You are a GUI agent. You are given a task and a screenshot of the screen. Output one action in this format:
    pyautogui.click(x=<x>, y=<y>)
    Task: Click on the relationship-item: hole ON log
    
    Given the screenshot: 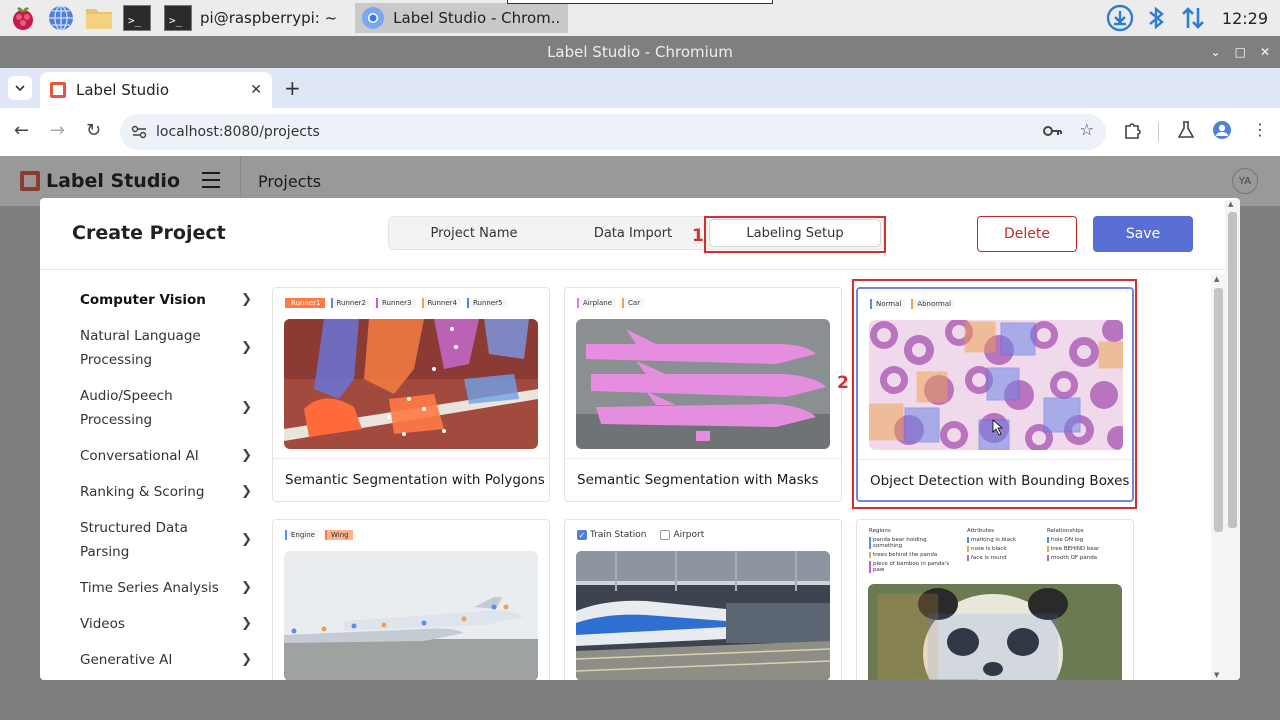 What is the action you would take?
    pyautogui.click(x=1082, y=540)
    